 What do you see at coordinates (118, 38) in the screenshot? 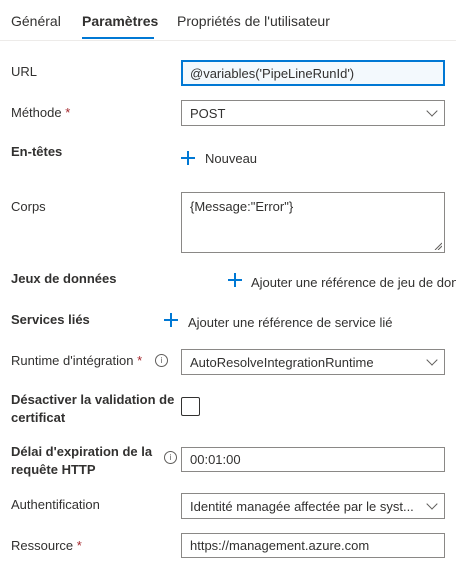
I see `active-tab-indicator` at bounding box center [118, 38].